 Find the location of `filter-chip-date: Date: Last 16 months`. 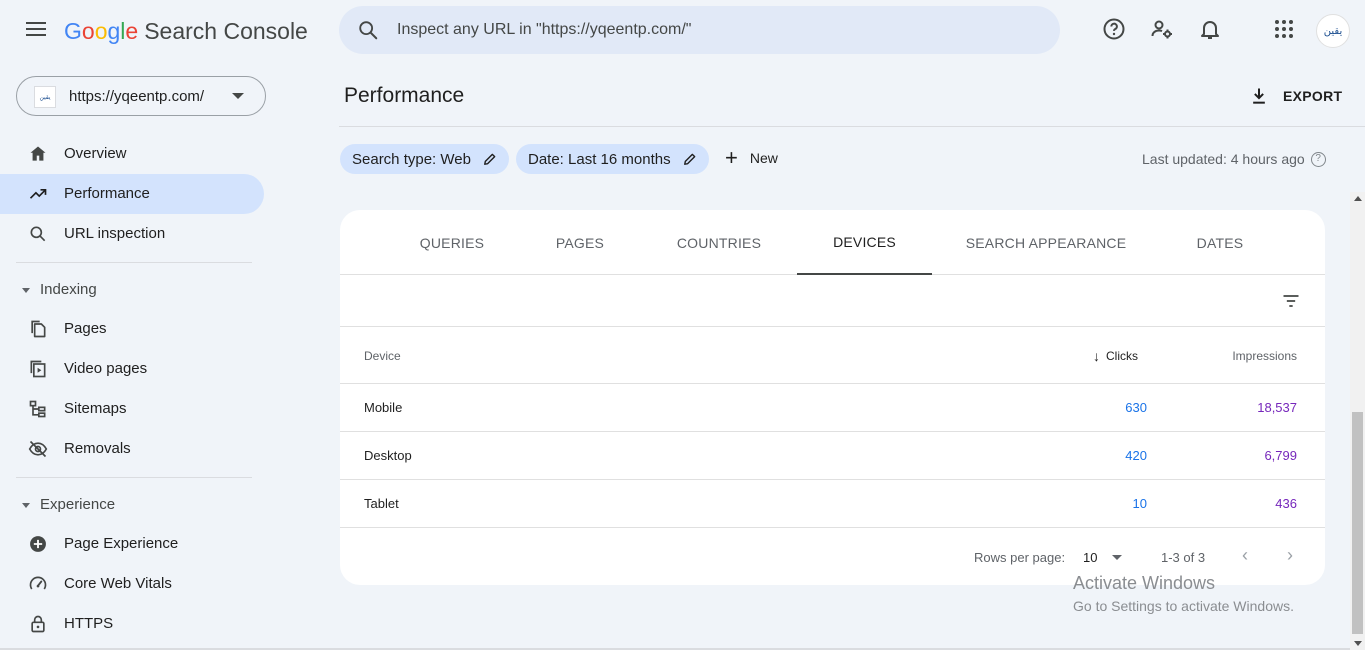

filter-chip-date: Date: Last 16 months is located at coordinates (612, 159).